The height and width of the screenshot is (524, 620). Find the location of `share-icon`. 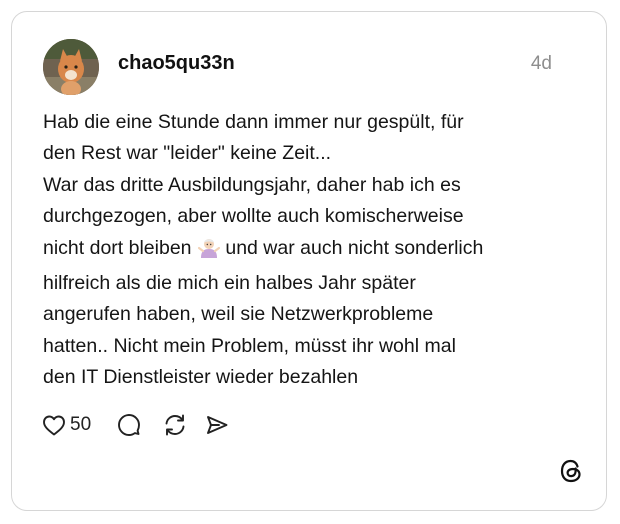

share-icon is located at coordinates (217, 425).